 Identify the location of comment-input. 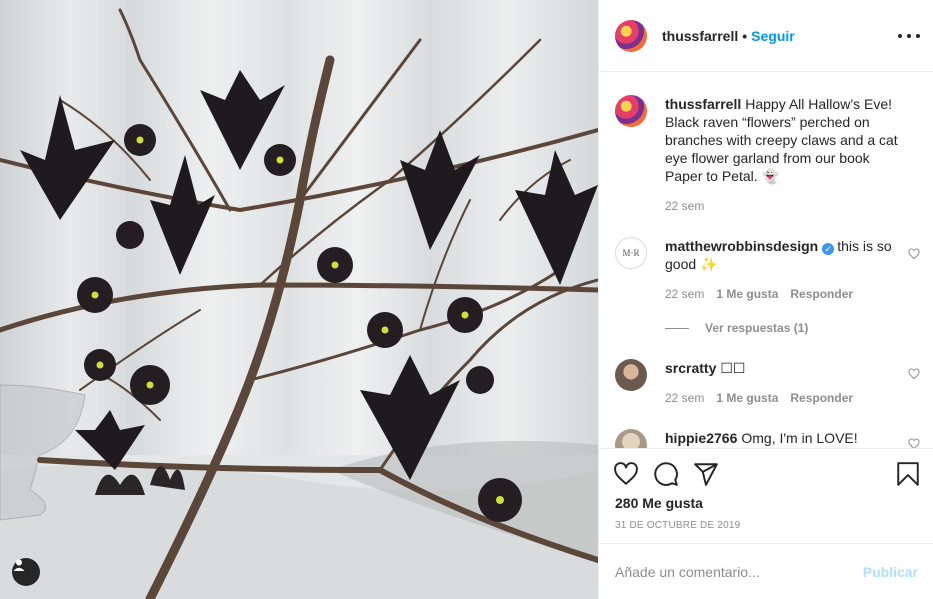
(739, 571).